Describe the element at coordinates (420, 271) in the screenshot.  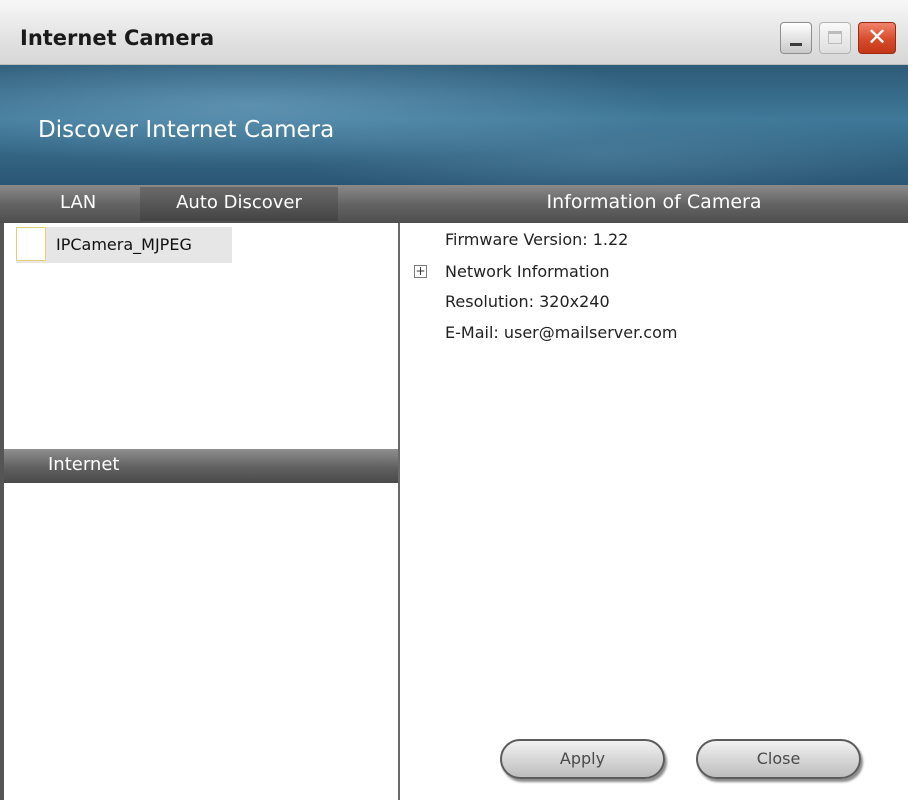
I see `expand-icon: +` at that location.